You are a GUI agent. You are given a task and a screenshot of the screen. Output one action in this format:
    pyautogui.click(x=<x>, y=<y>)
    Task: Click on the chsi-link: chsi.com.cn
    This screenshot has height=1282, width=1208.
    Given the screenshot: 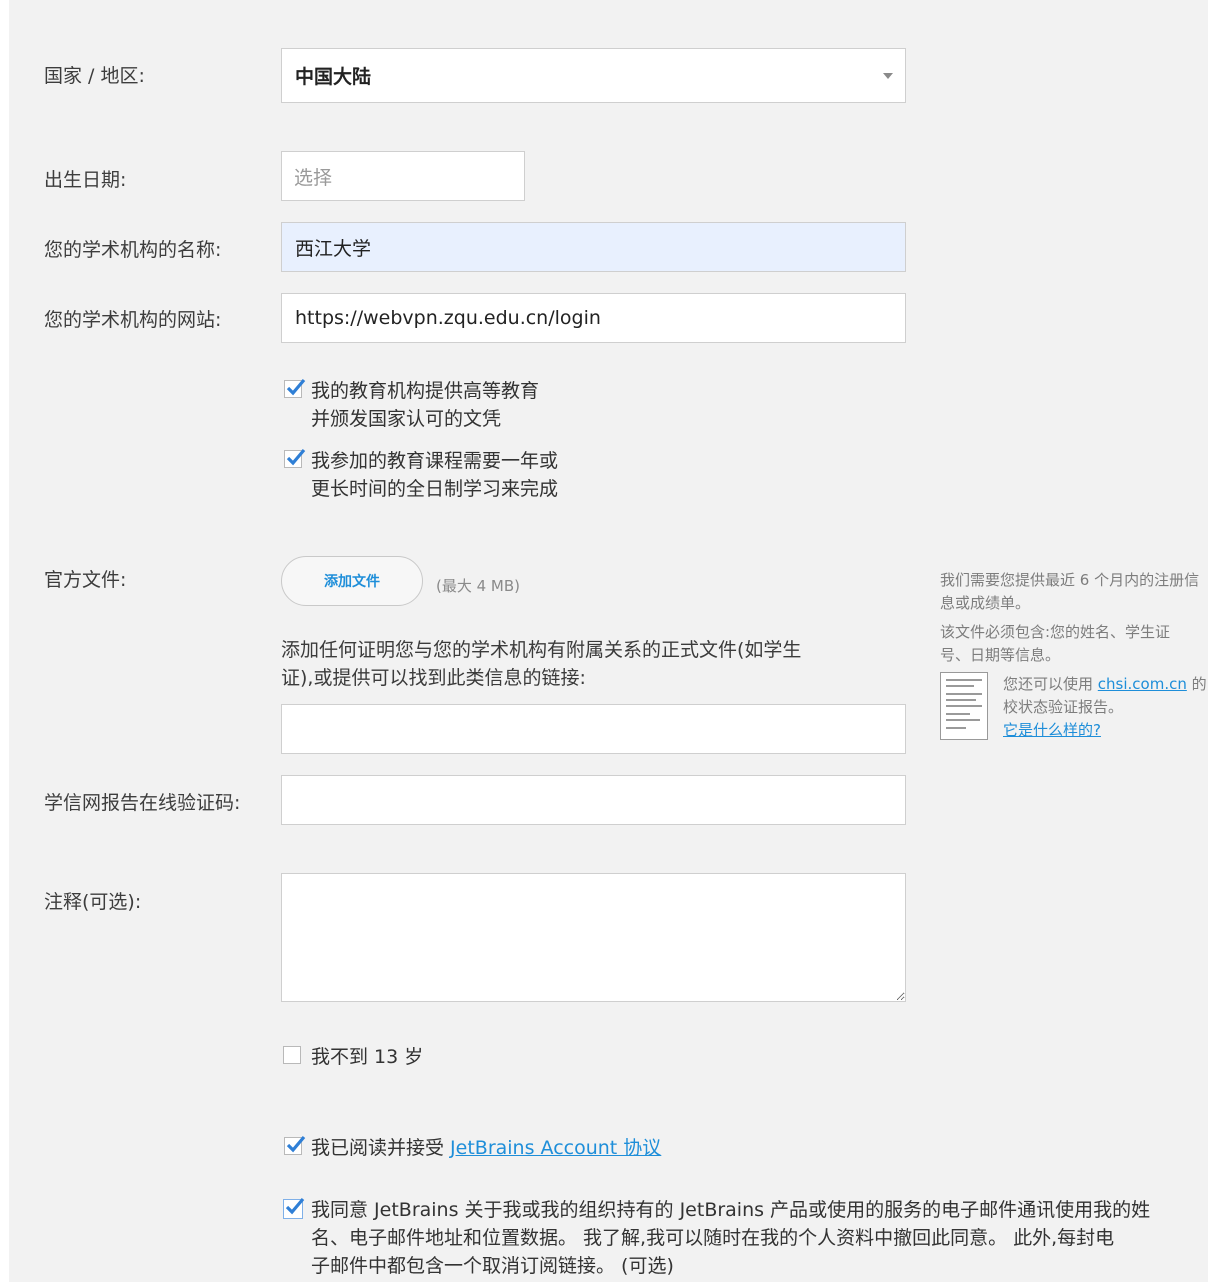 What is the action you would take?
    pyautogui.click(x=1142, y=684)
    